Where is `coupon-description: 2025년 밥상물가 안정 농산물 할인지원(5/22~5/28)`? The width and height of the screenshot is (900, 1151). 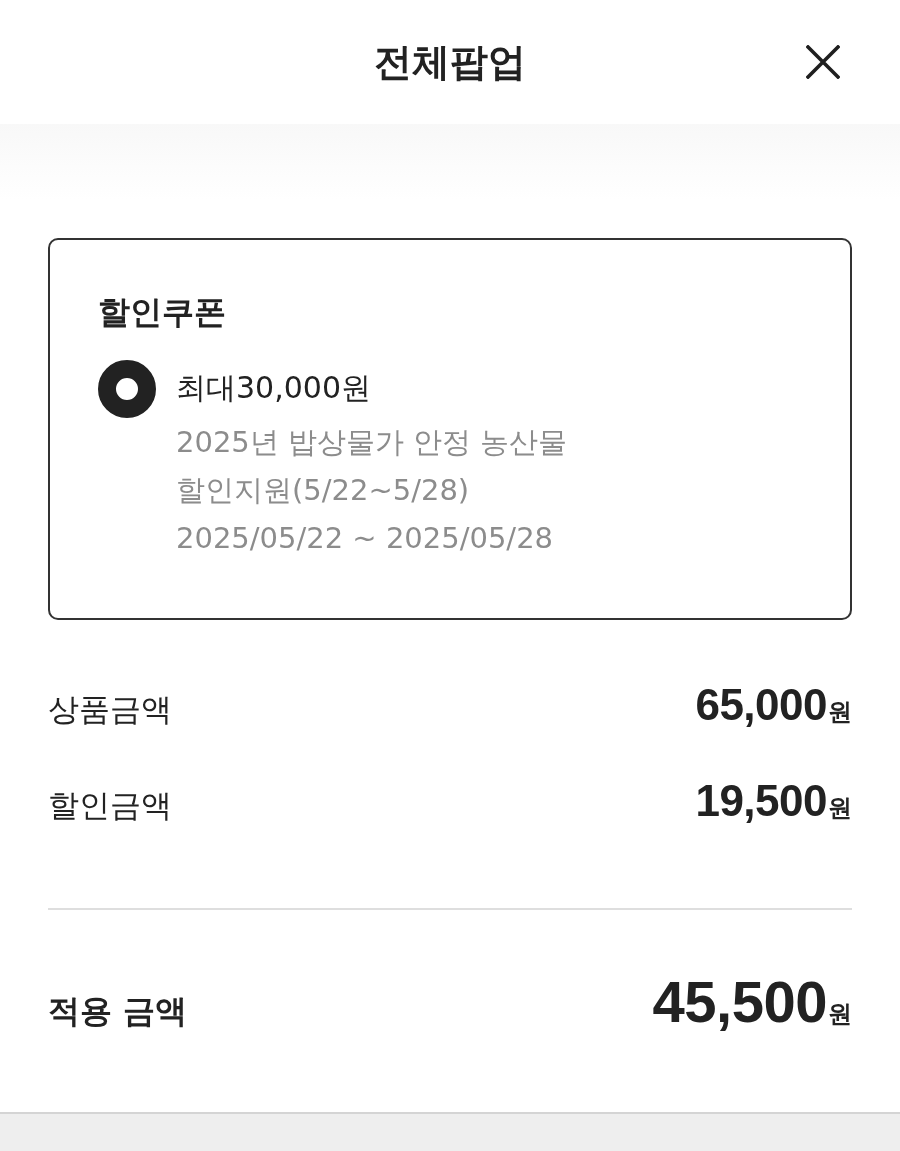 coupon-description: 2025년 밥상물가 안정 농산물 할인지원(5/22~5/28) is located at coordinates (372, 466).